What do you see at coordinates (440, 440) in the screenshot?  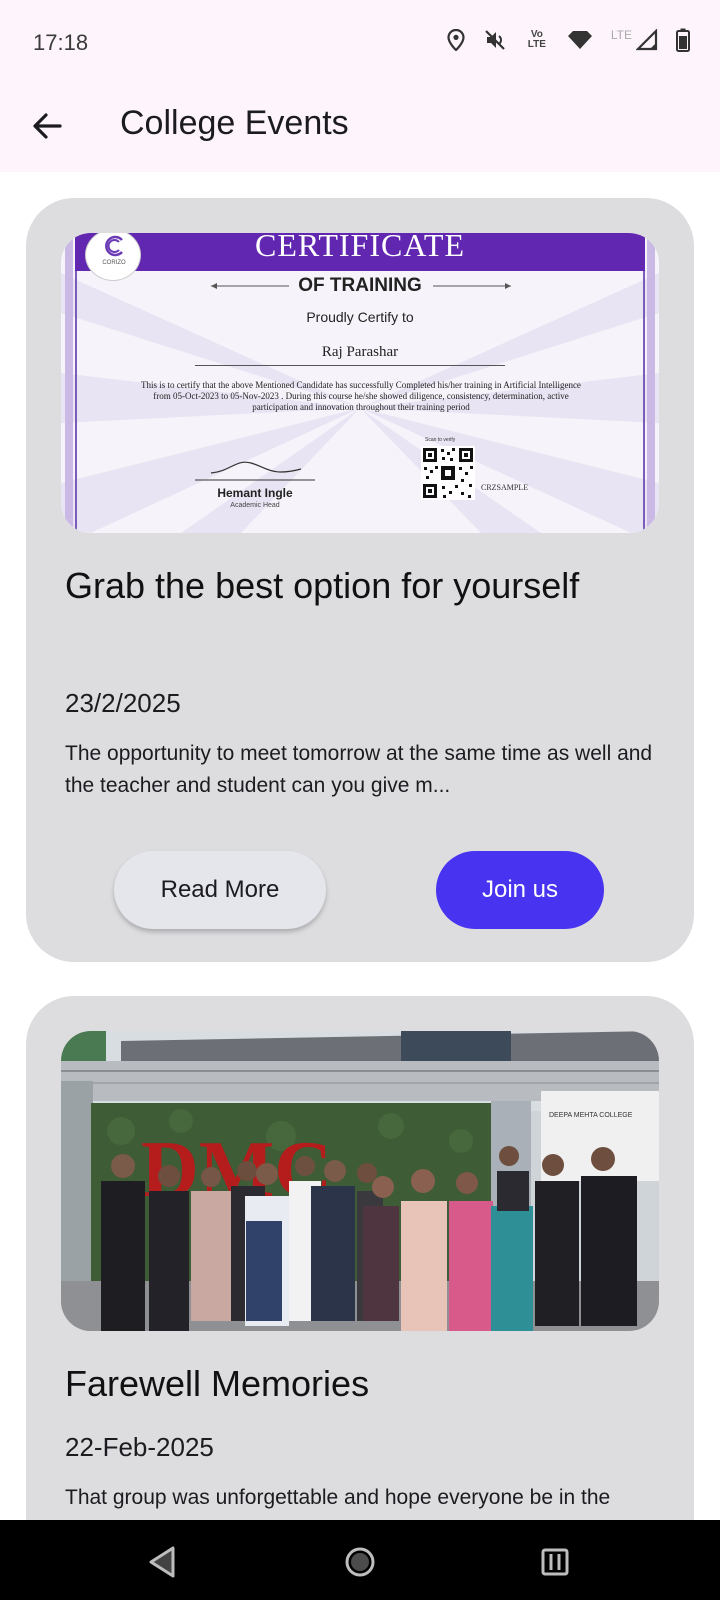 I see `certificate-scan-label: Scan to verify` at bounding box center [440, 440].